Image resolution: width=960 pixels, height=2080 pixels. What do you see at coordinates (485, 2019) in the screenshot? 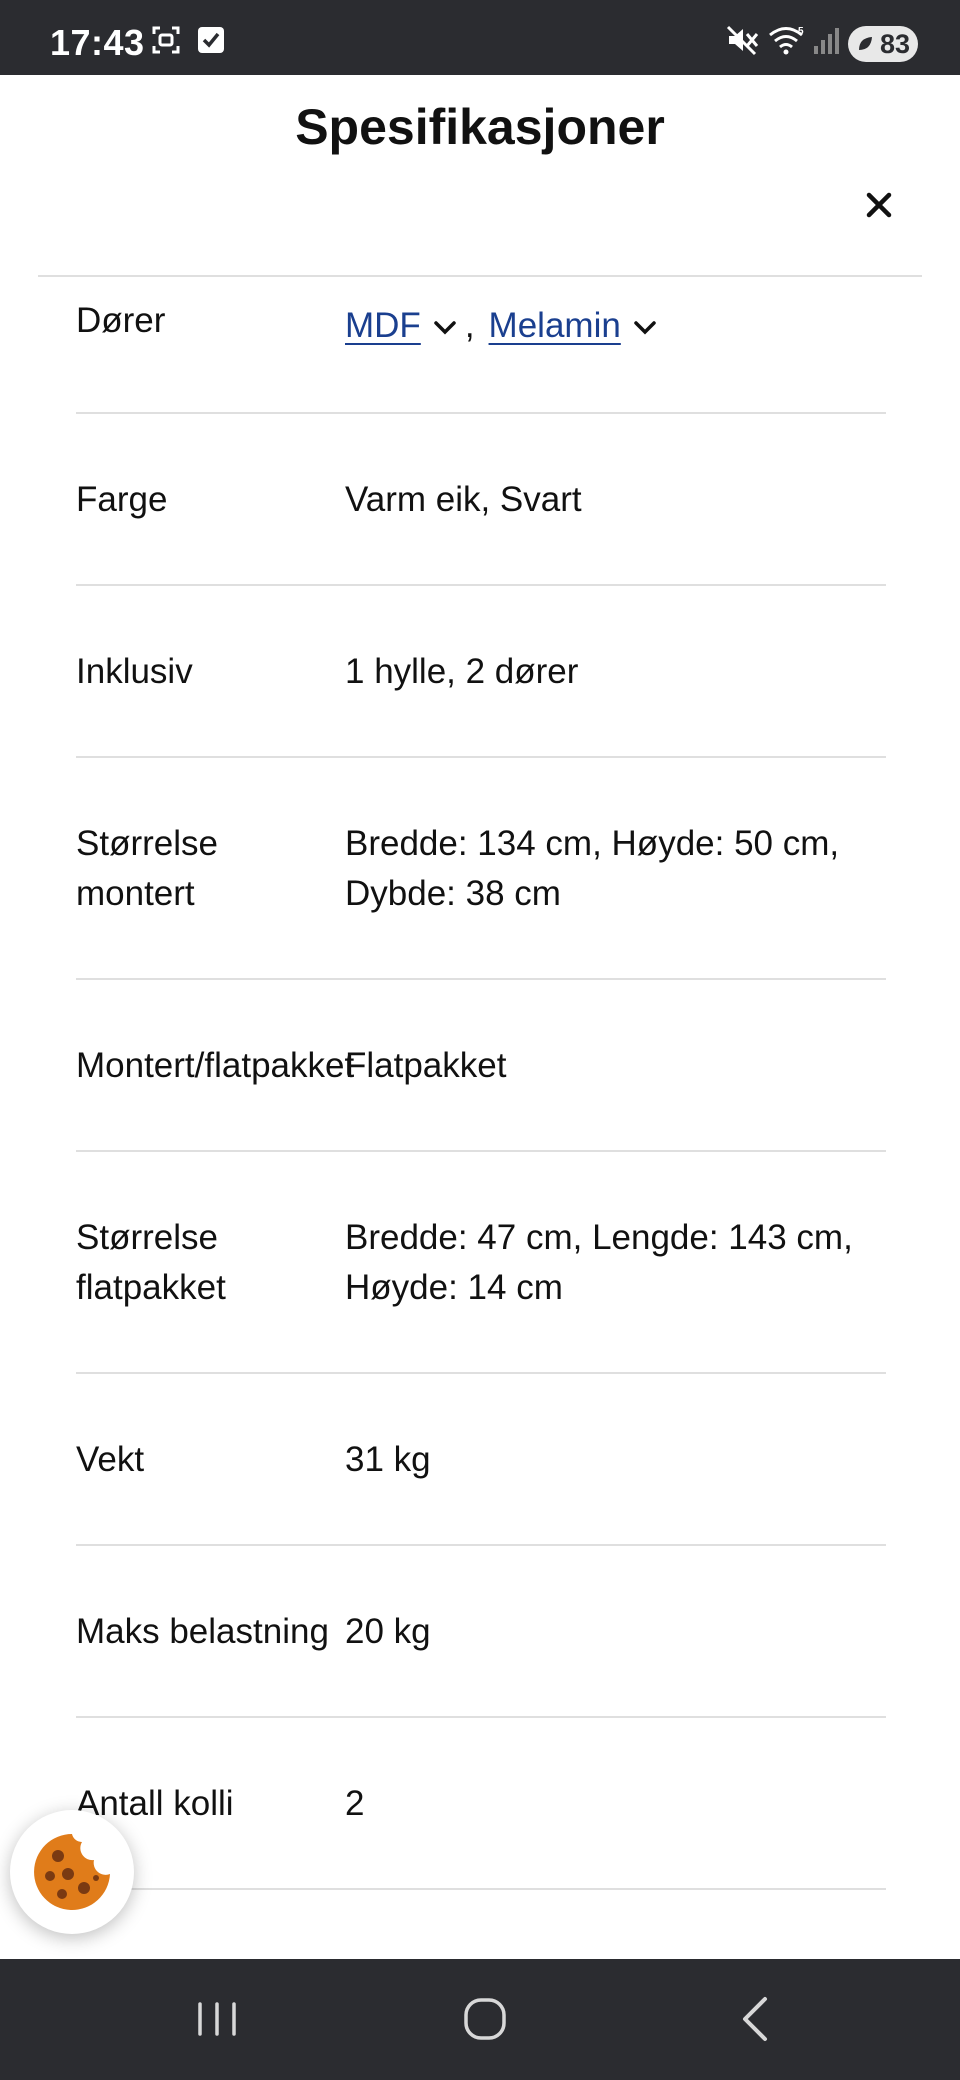
I see `home-icon` at bounding box center [485, 2019].